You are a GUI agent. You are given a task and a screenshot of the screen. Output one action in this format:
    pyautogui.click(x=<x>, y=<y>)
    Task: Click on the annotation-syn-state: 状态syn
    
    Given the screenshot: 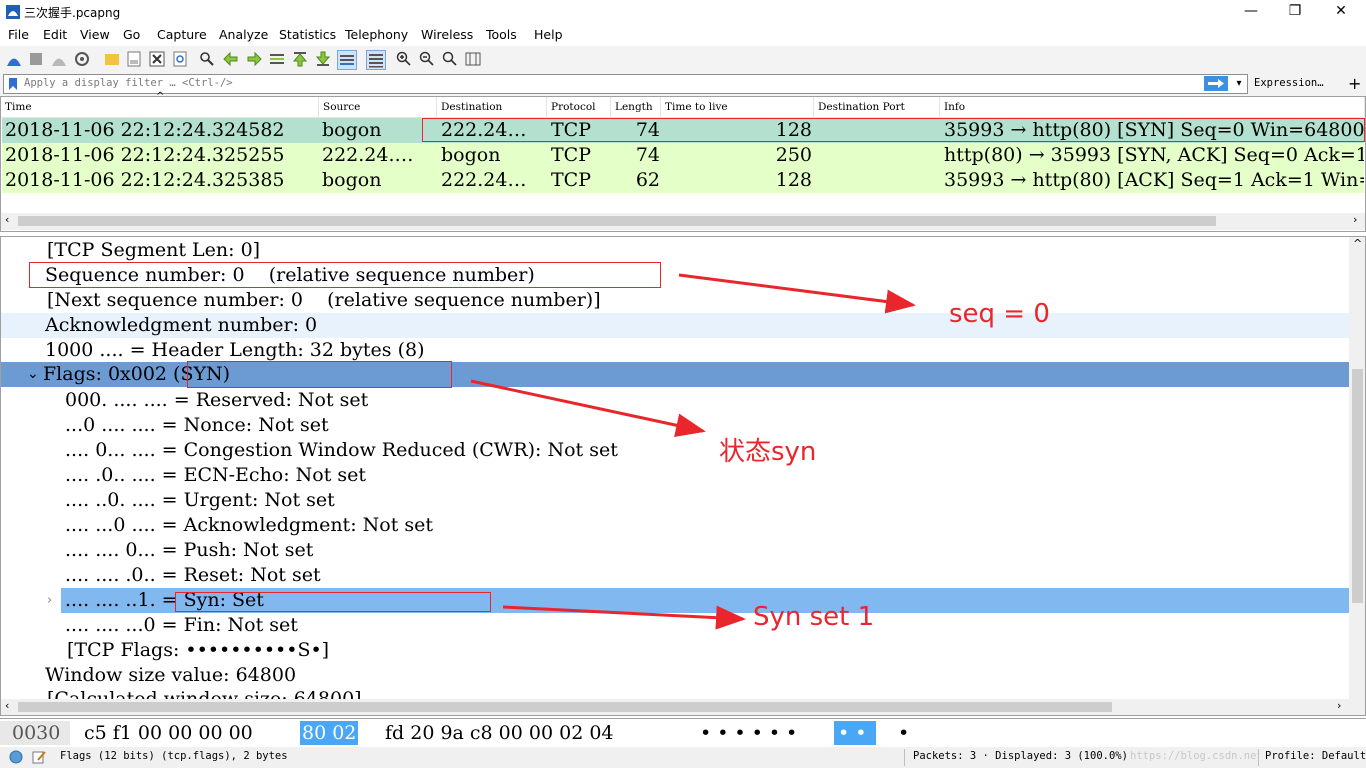 What is the action you would take?
    pyautogui.click(x=768, y=452)
    